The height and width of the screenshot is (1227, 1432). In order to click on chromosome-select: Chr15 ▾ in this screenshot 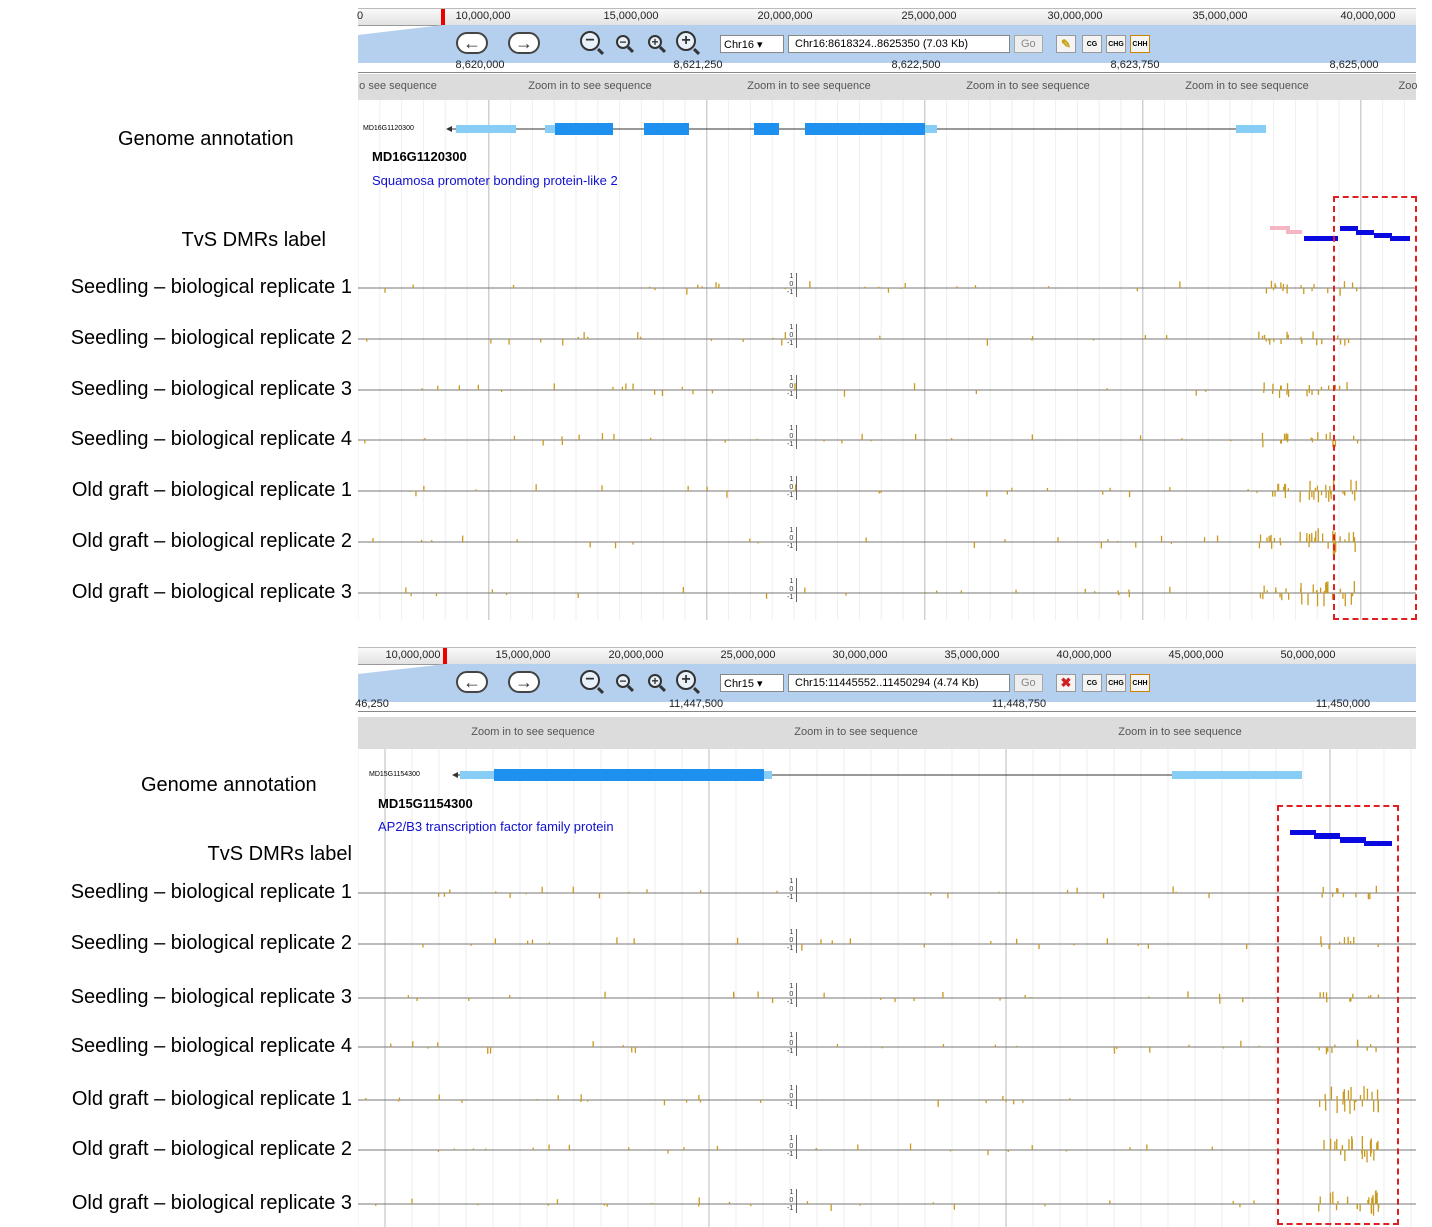, I will do `click(752, 683)`.